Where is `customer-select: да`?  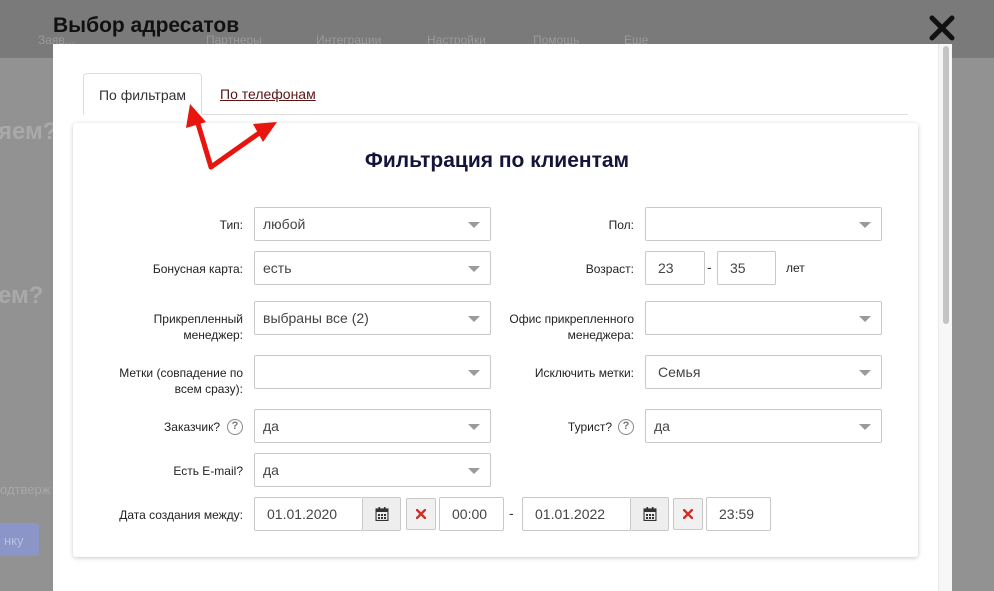
customer-select: да is located at coordinates (372, 426).